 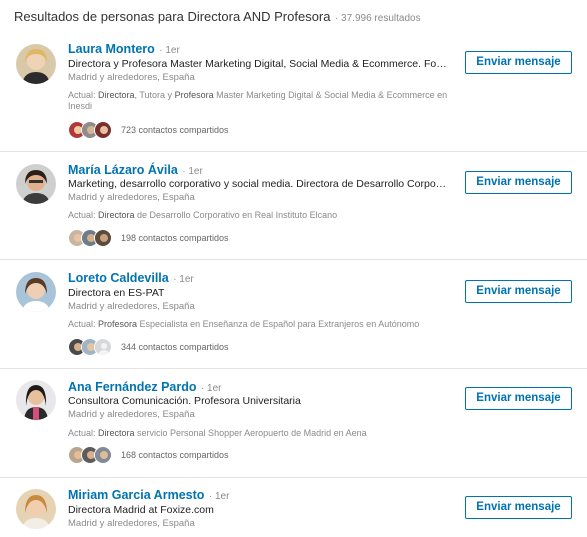 What do you see at coordinates (175, 455) in the screenshot?
I see `shared-connections-count: 168 contactos compartidos` at bounding box center [175, 455].